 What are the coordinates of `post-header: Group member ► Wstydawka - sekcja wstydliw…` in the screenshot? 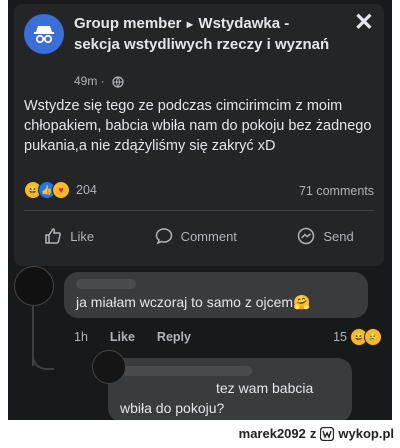 It's located at (204, 34).